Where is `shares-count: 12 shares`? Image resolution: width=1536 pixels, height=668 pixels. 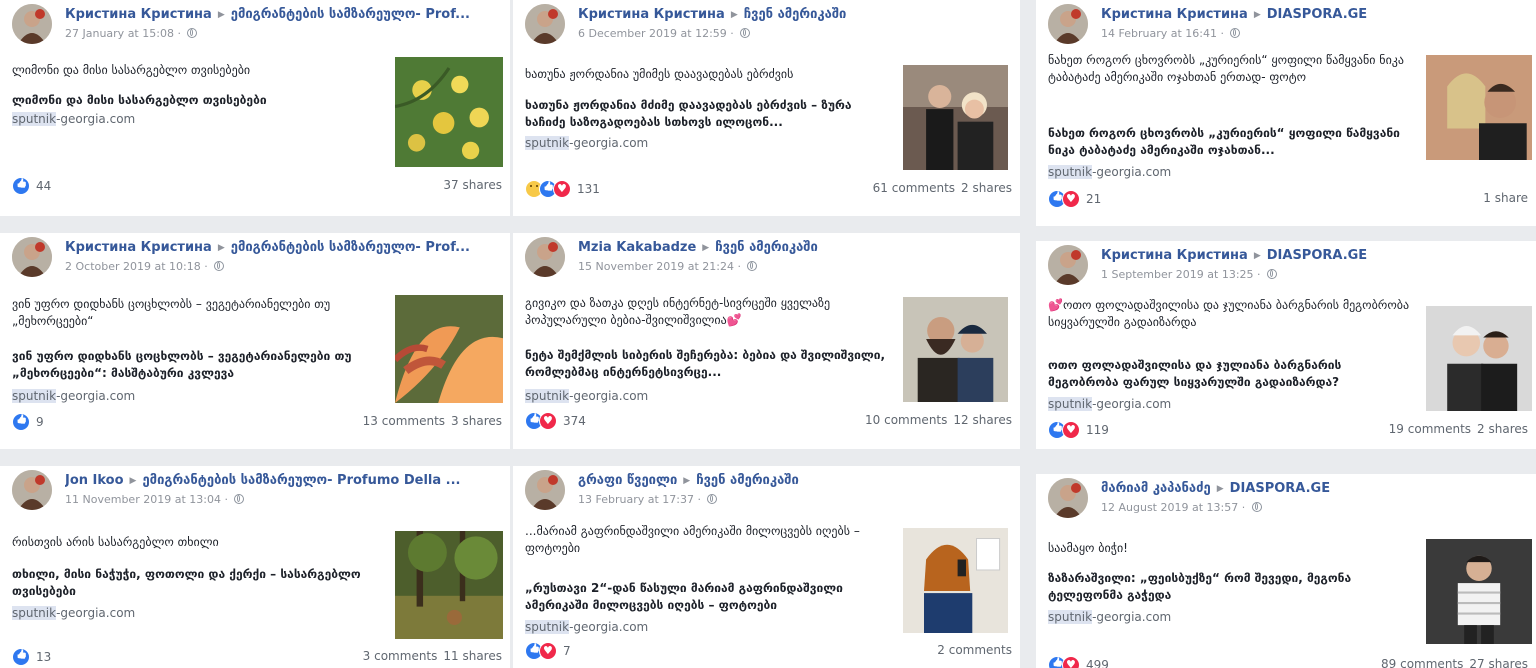
shares-count: 12 shares is located at coordinates (982, 420).